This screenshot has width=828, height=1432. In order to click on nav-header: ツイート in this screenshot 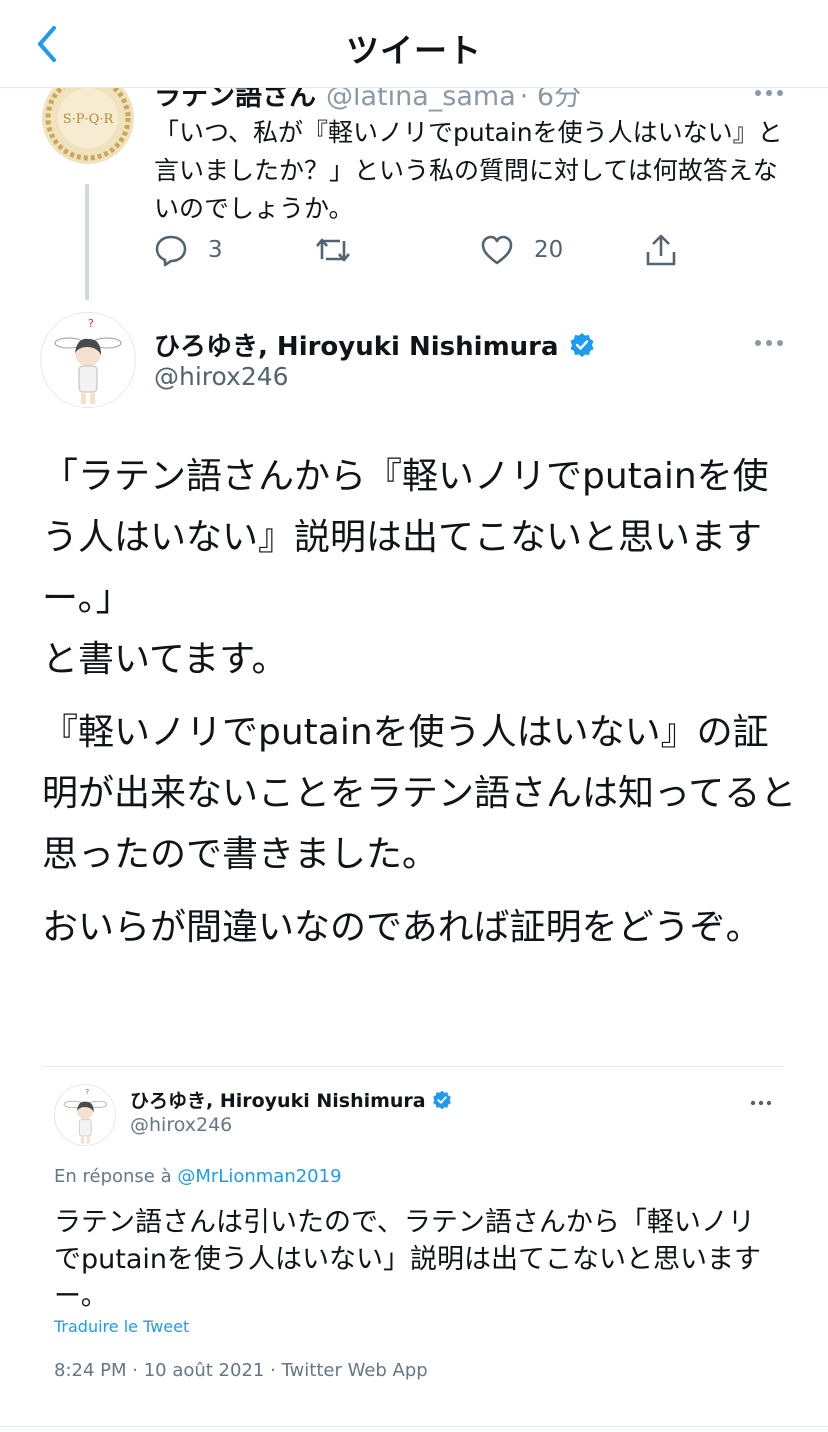, I will do `click(414, 44)`.